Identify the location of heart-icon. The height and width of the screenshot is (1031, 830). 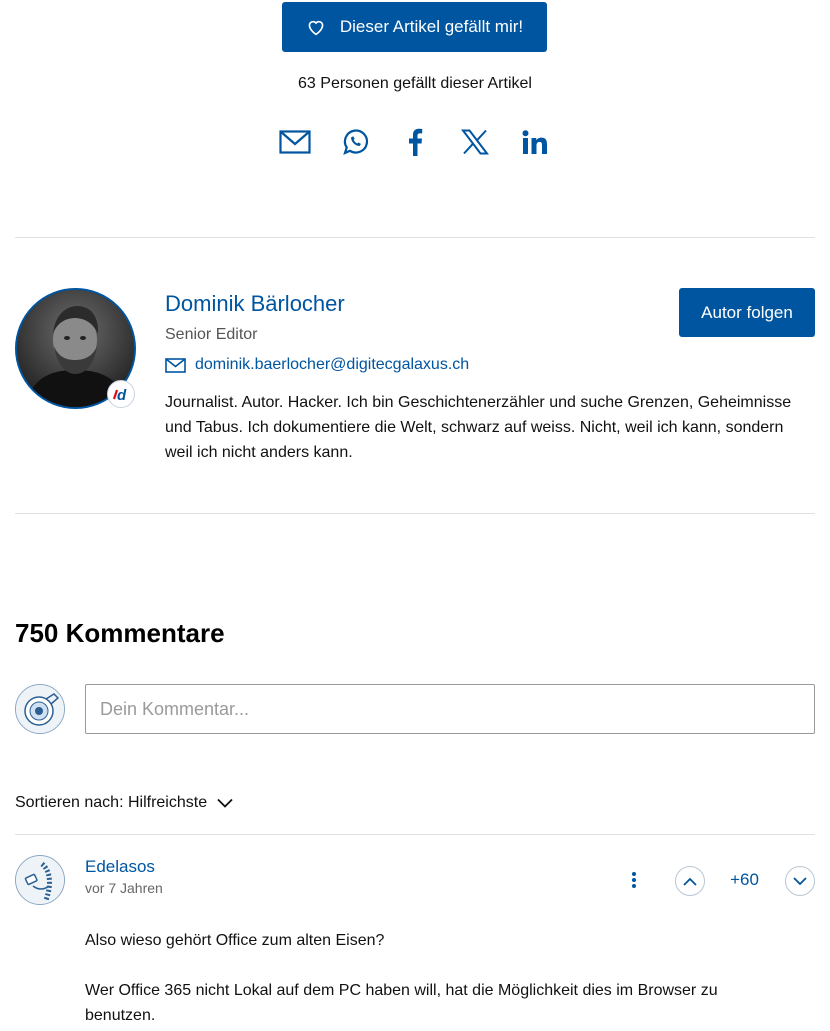
(316, 28).